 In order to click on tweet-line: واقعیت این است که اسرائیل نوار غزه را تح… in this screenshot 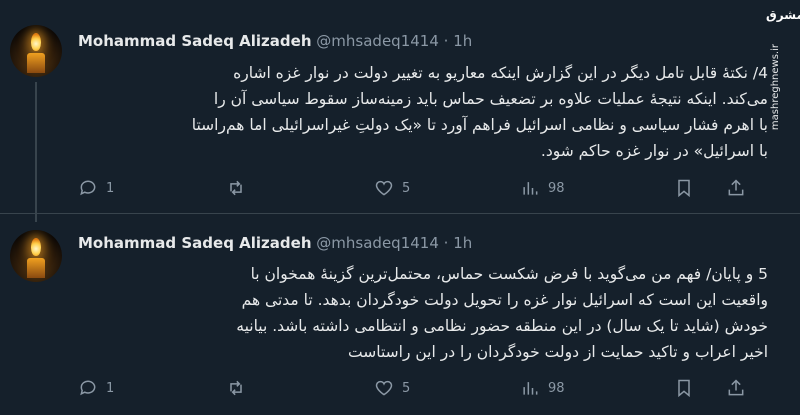, I will do `click(504, 300)`.